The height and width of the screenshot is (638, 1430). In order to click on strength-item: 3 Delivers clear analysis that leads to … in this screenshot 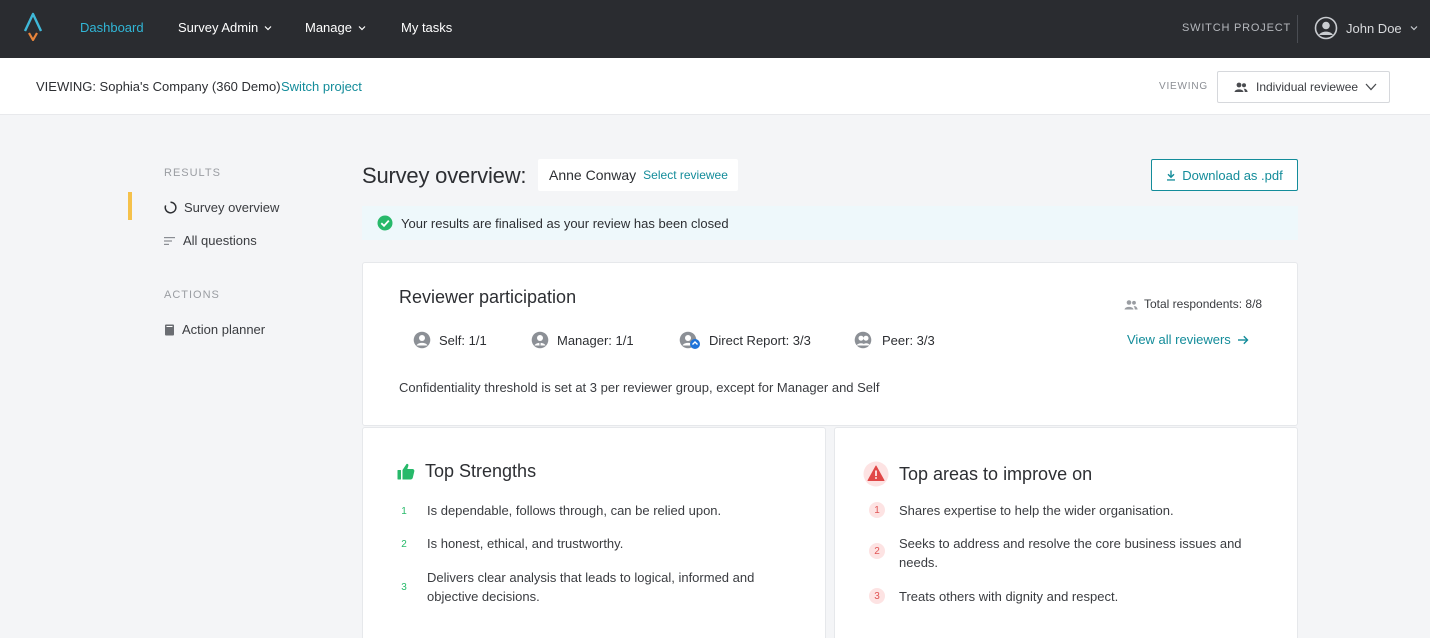, I will do `click(587, 587)`.